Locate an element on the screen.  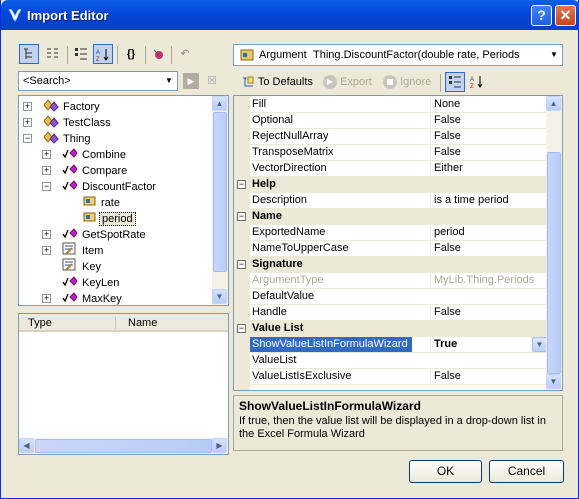
tree-scrollbar: ▲ ▼ is located at coordinates (220, 200).